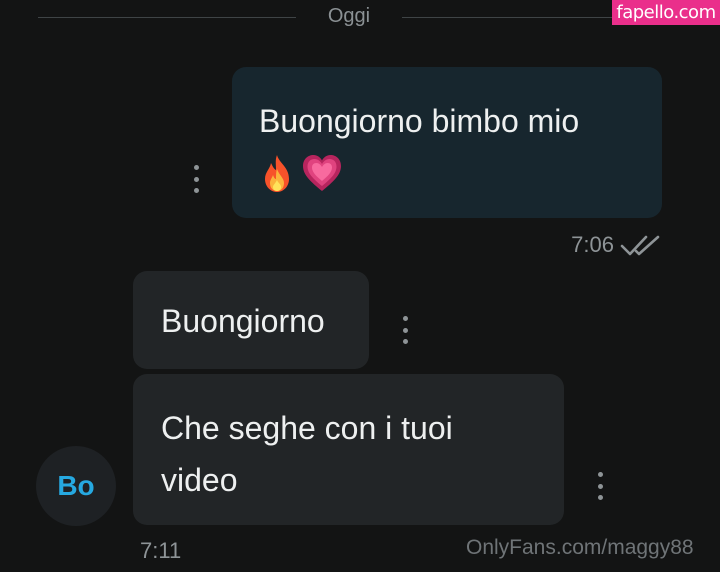 The width and height of the screenshot is (720, 572). Describe the element at coordinates (322, 173) in the screenshot. I see `beating-heart-emoji` at that location.